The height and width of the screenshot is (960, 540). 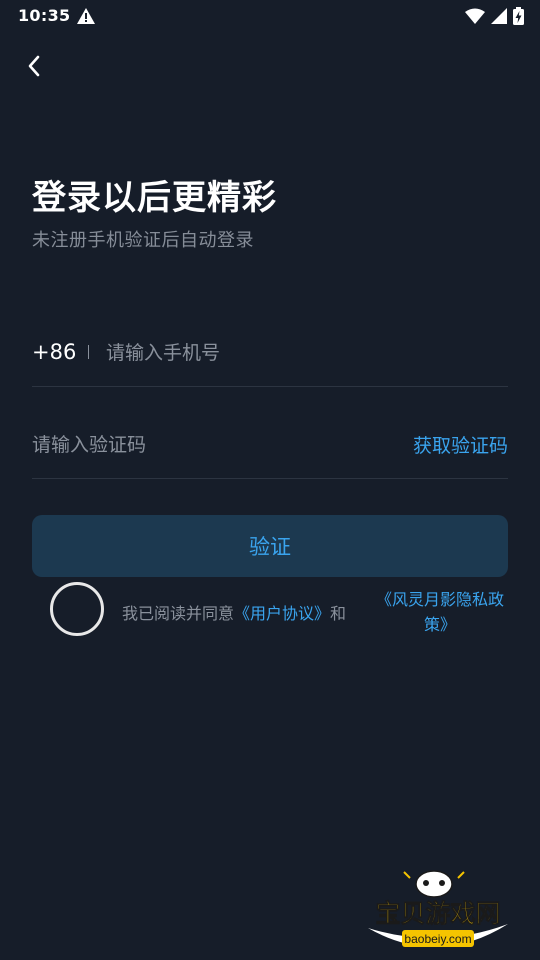 I want to click on cellular-signal-icon, so click(x=499, y=16).